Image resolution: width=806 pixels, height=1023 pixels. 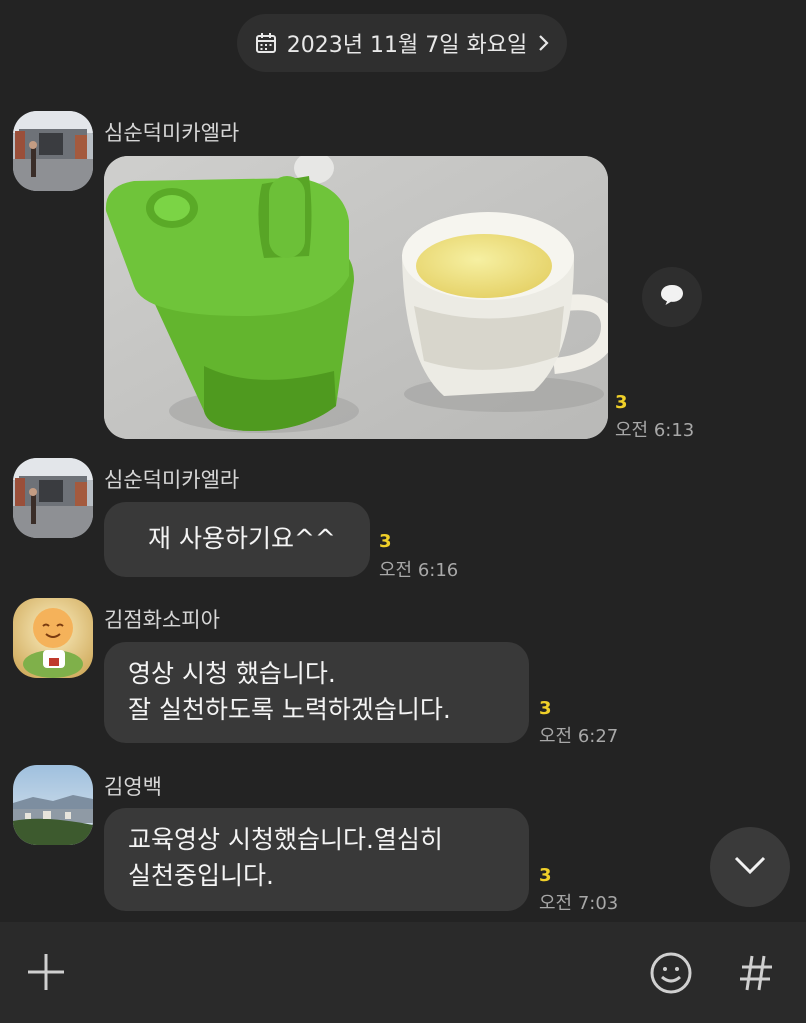 What do you see at coordinates (133, 787) in the screenshot?
I see `sender-name: 김영백` at bounding box center [133, 787].